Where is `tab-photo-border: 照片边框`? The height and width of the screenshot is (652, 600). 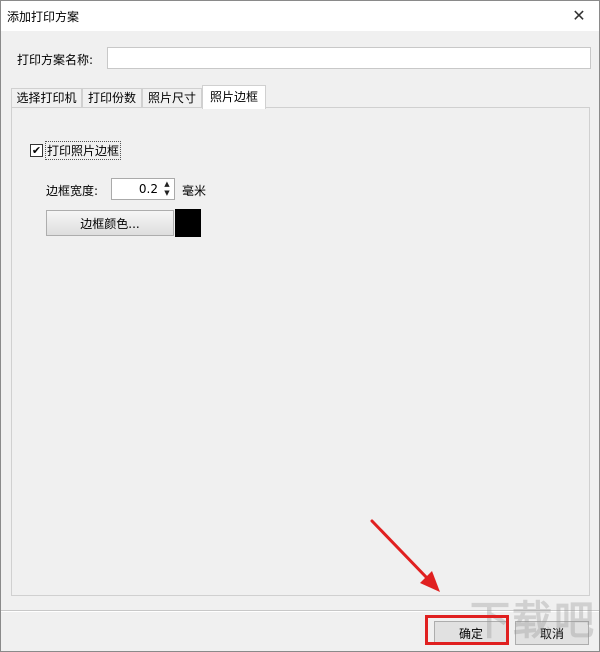 tab-photo-border: 照片边框 is located at coordinates (234, 97).